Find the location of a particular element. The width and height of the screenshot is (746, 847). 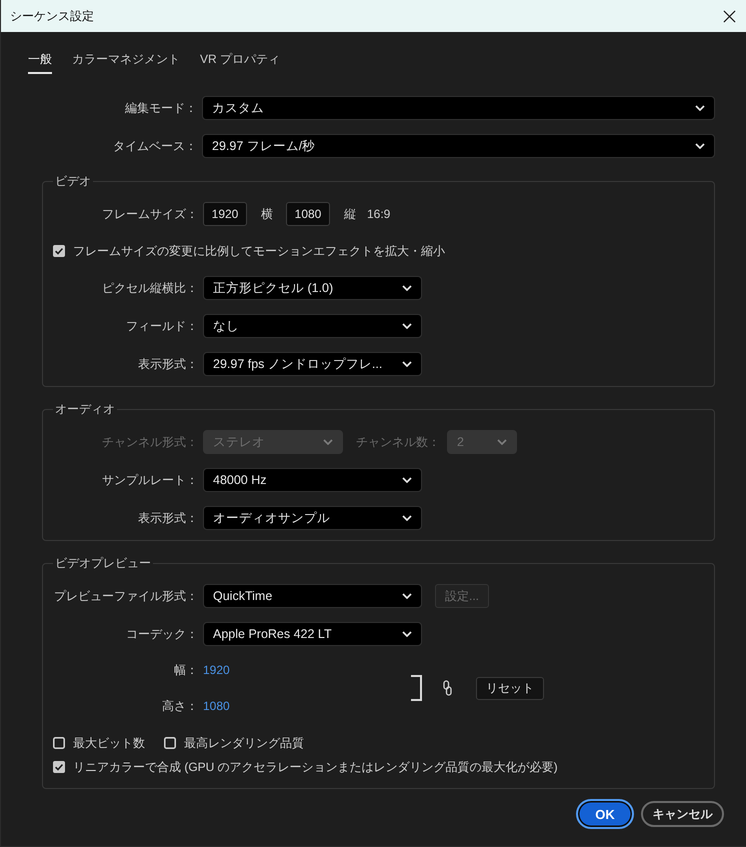

section-title: オーディオ is located at coordinates (85, 409).